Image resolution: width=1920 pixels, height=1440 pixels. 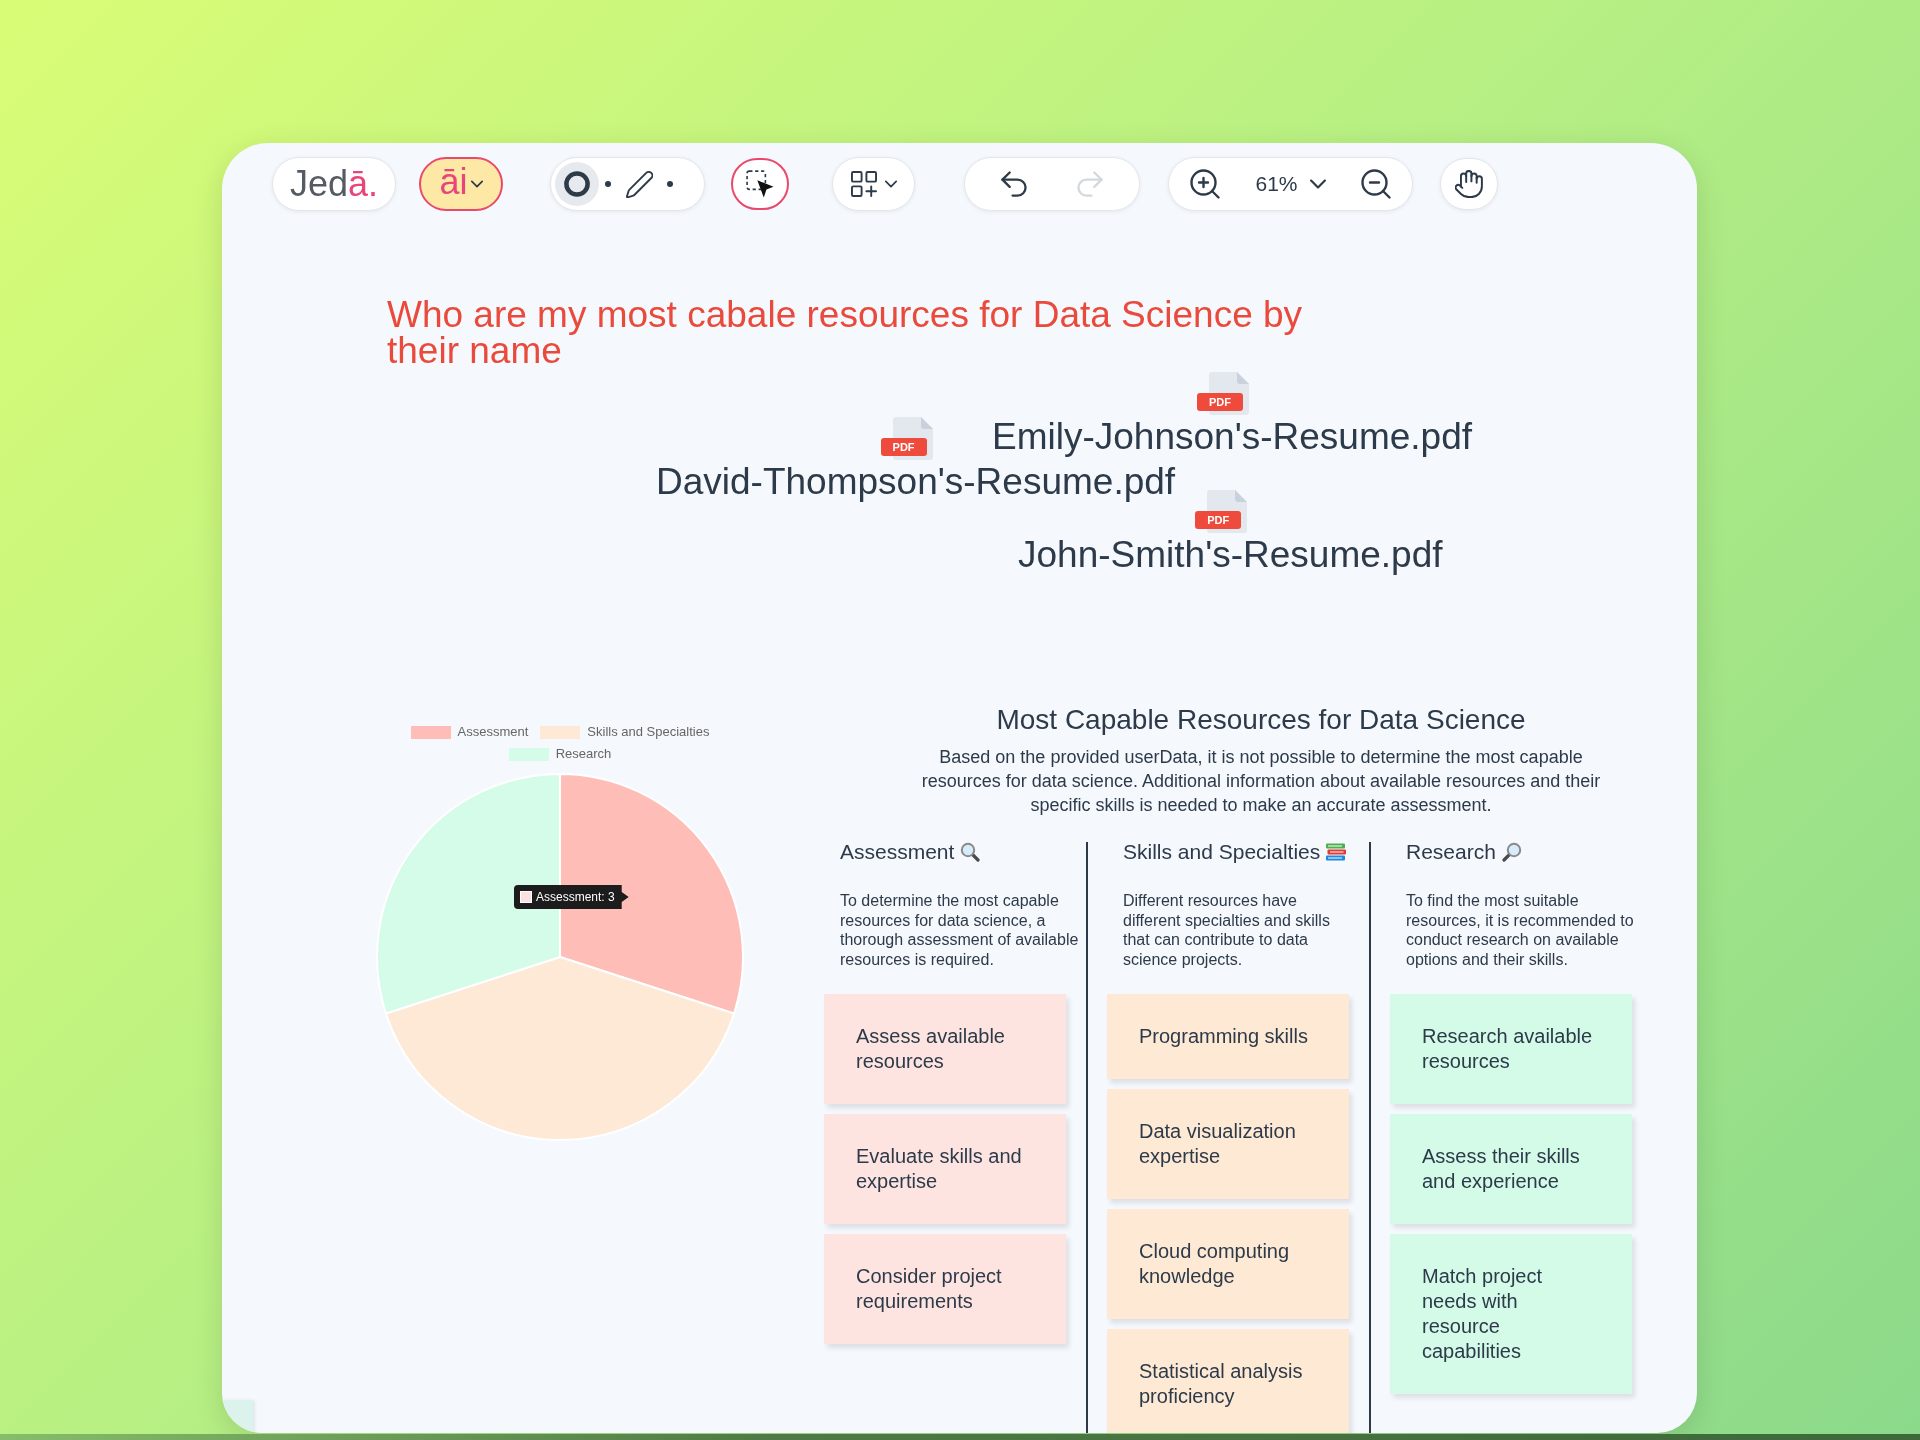 I want to click on hand-icon, so click(x=1469, y=184).